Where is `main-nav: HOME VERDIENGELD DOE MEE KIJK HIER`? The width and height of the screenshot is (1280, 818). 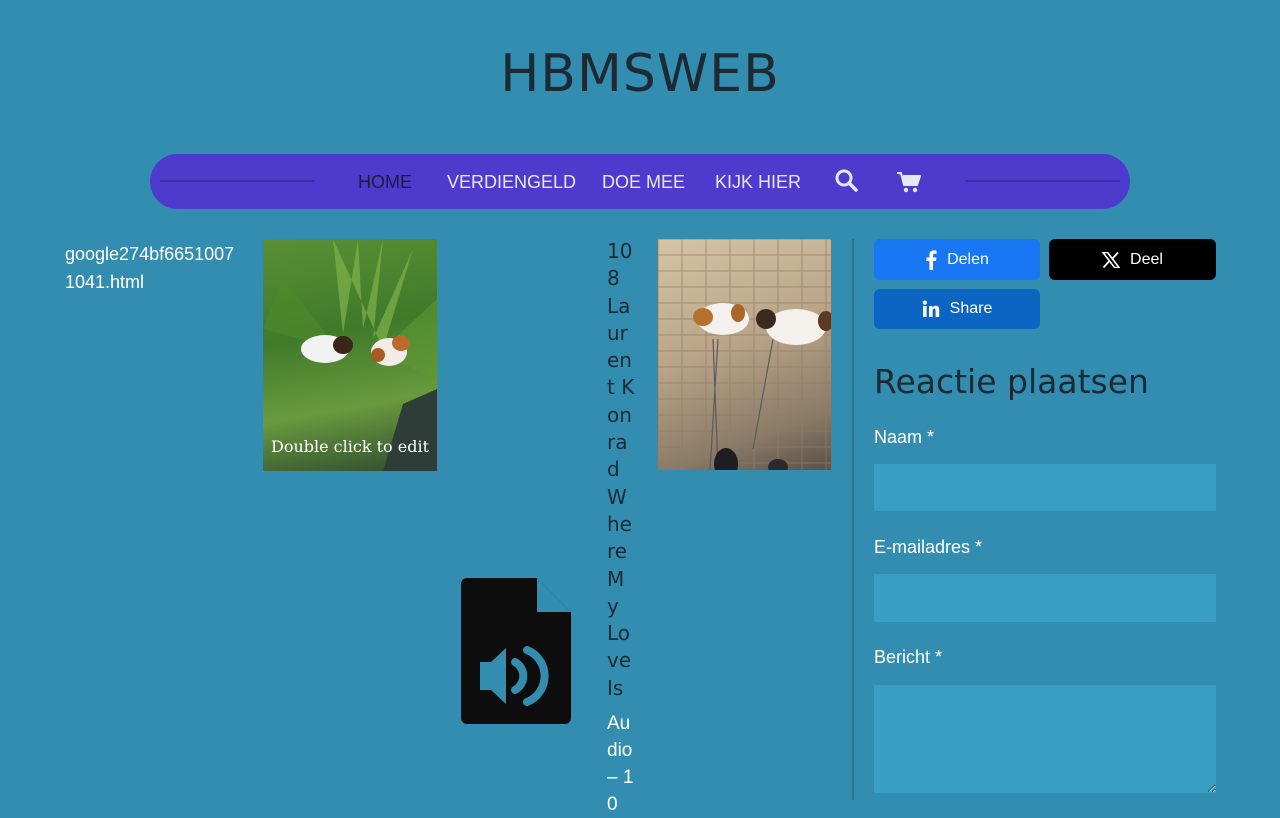 main-nav: HOME VERDIENGELD DOE MEE KIJK HIER is located at coordinates (640, 181).